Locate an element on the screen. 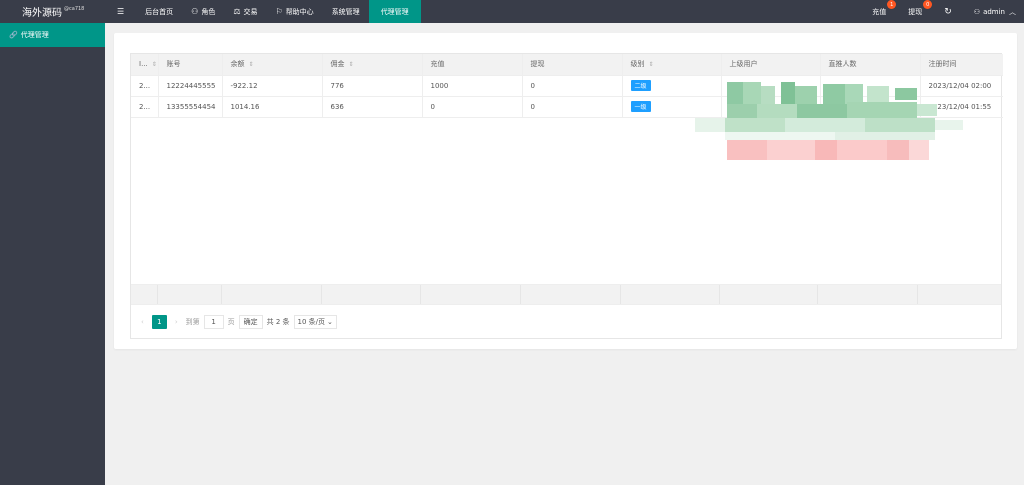  col-balance: 余额 ⇕ is located at coordinates (272, 65).